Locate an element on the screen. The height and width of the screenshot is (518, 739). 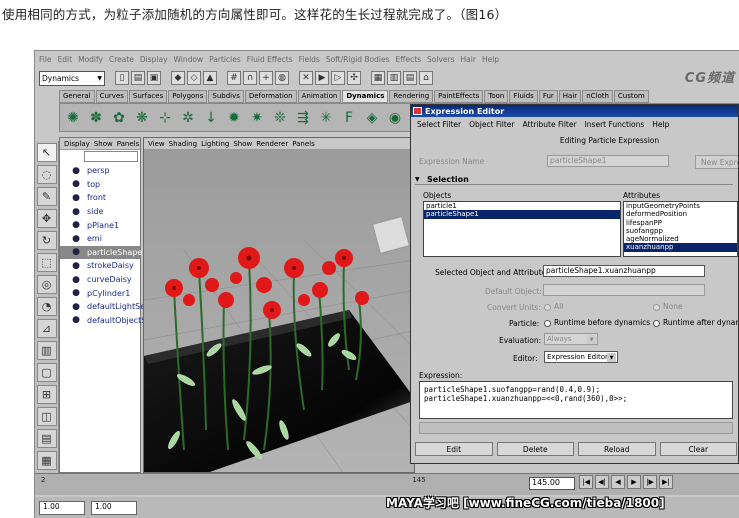
step-back-icon: ◀| is located at coordinates (602, 482).